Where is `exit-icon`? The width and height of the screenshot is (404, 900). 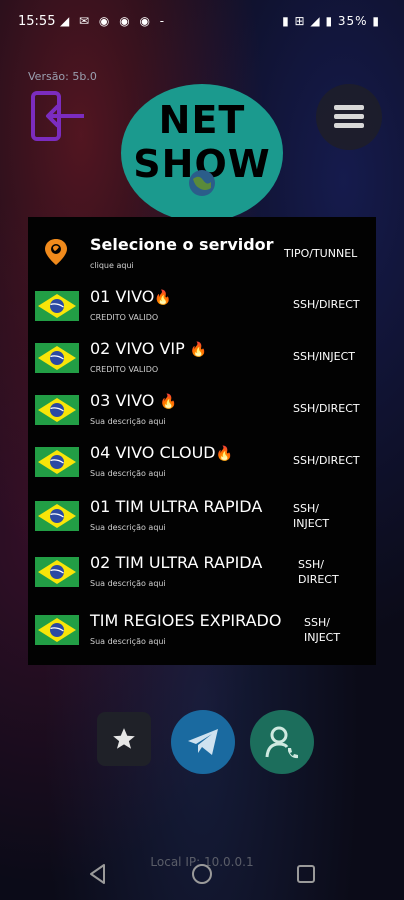
exit-icon is located at coordinates (57, 116).